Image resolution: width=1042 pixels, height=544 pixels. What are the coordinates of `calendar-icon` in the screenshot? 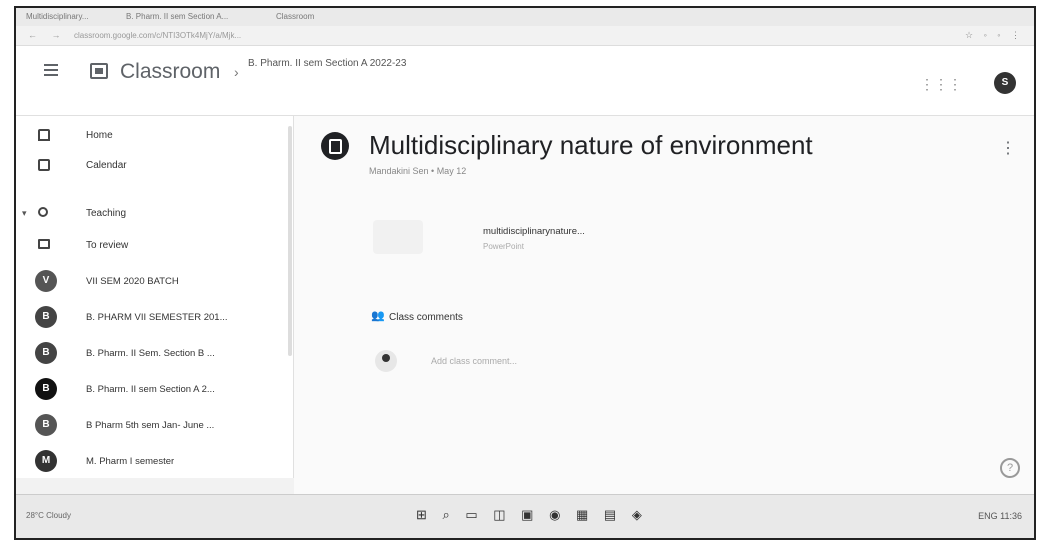 It's located at (44, 165).